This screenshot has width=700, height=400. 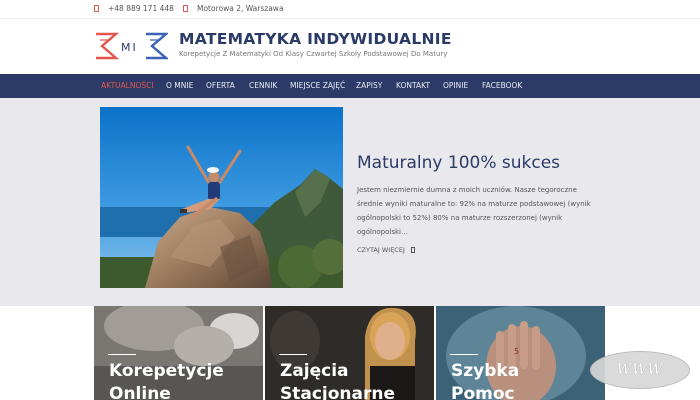 What do you see at coordinates (166, 380) in the screenshot?
I see `tile-label: Korepetycje Online` at bounding box center [166, 380].